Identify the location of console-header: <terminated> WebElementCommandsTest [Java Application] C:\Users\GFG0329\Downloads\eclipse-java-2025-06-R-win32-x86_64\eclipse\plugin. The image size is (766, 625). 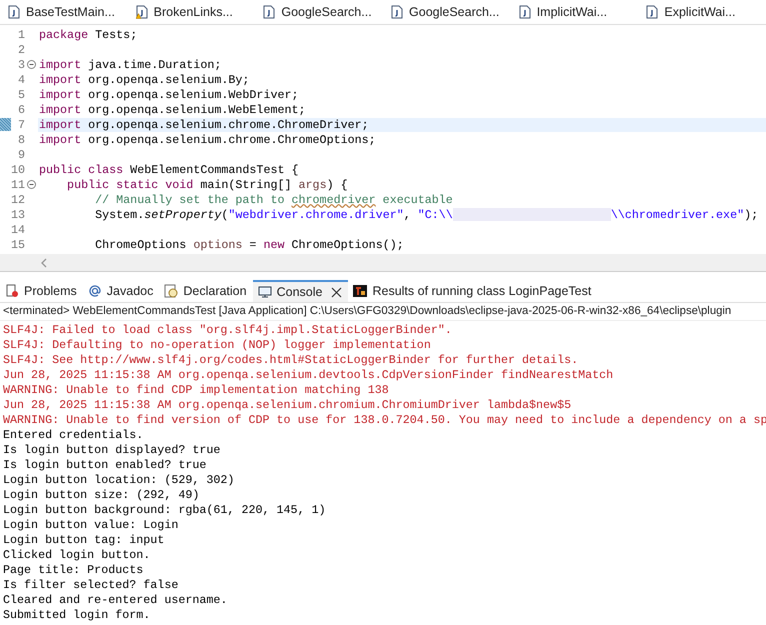
(383, 312).